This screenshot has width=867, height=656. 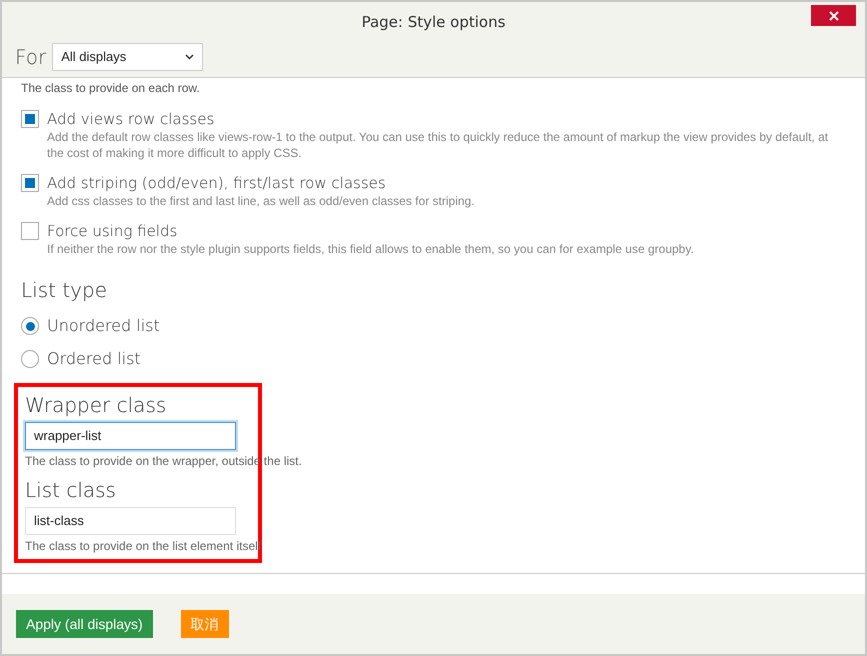 I want to click on text-field: list-class, so click(x=130, y=521).